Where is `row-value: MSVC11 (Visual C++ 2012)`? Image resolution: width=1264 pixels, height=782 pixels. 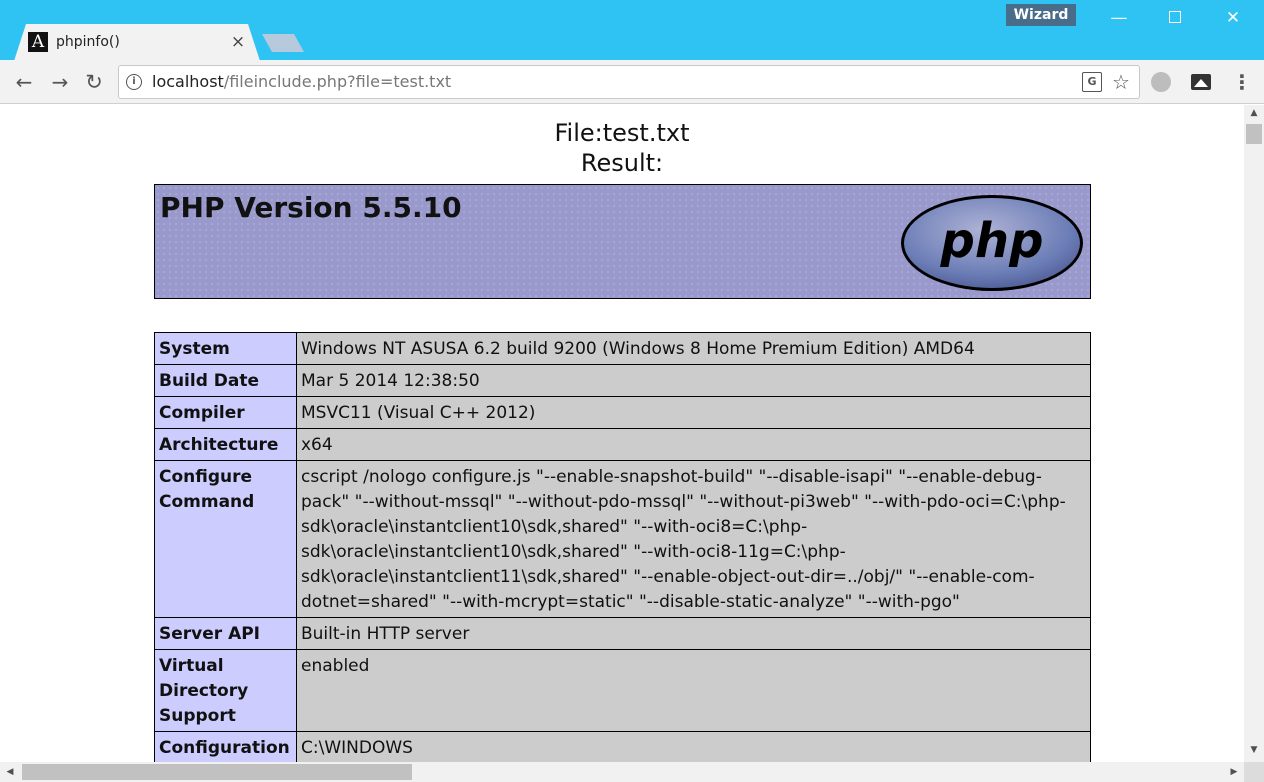
row-value: MSVC11 (Visual C++ 2012) is located at coordinates (693, 412).